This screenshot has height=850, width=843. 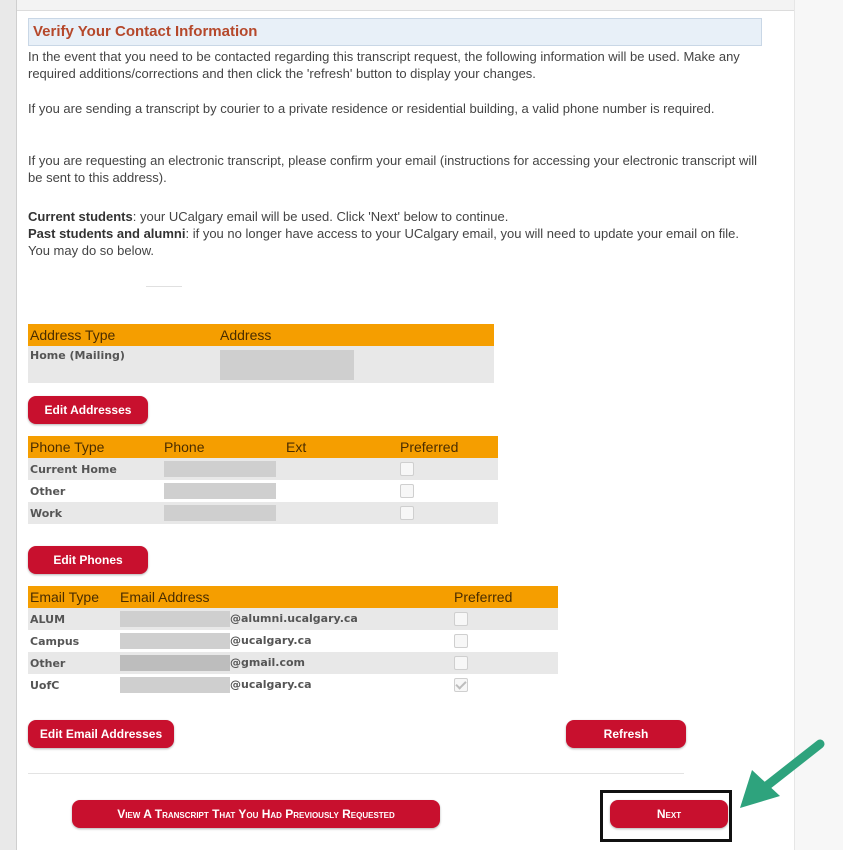 What do you see at coordinates (8, 425) in the screenshot?
I see `window-left-edge` at bounding box center [8, 425].